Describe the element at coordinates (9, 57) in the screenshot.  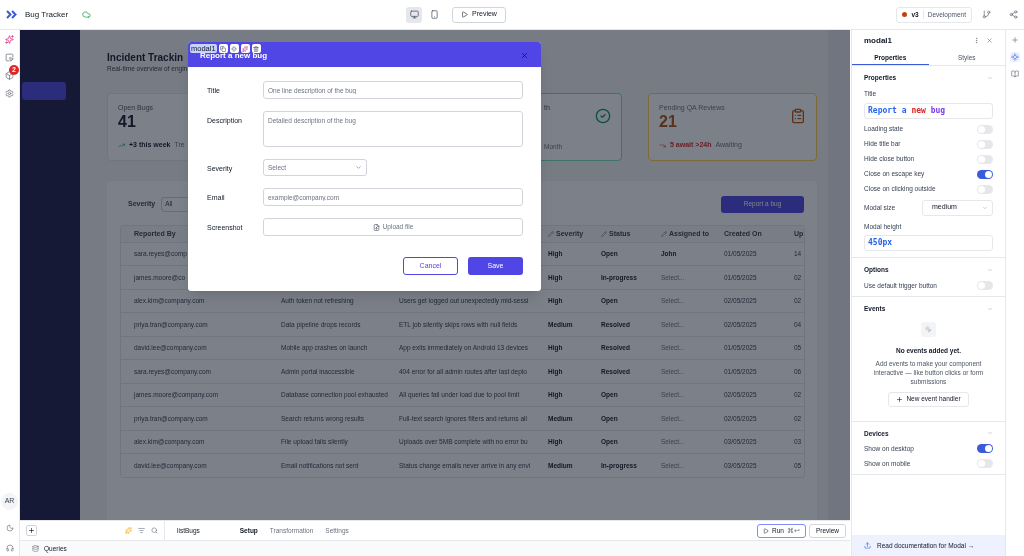
I see `cursor-square-icon` at that location.